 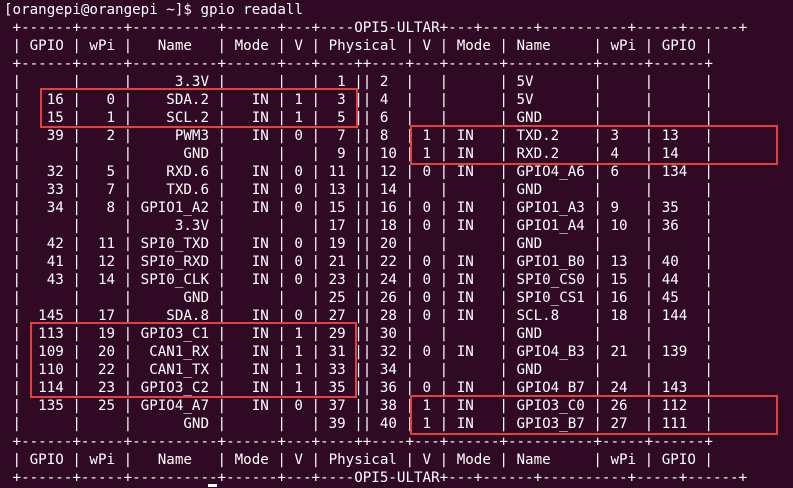 I want to click on highlight-box-i2c2-pins, so click(x=199, y=108).